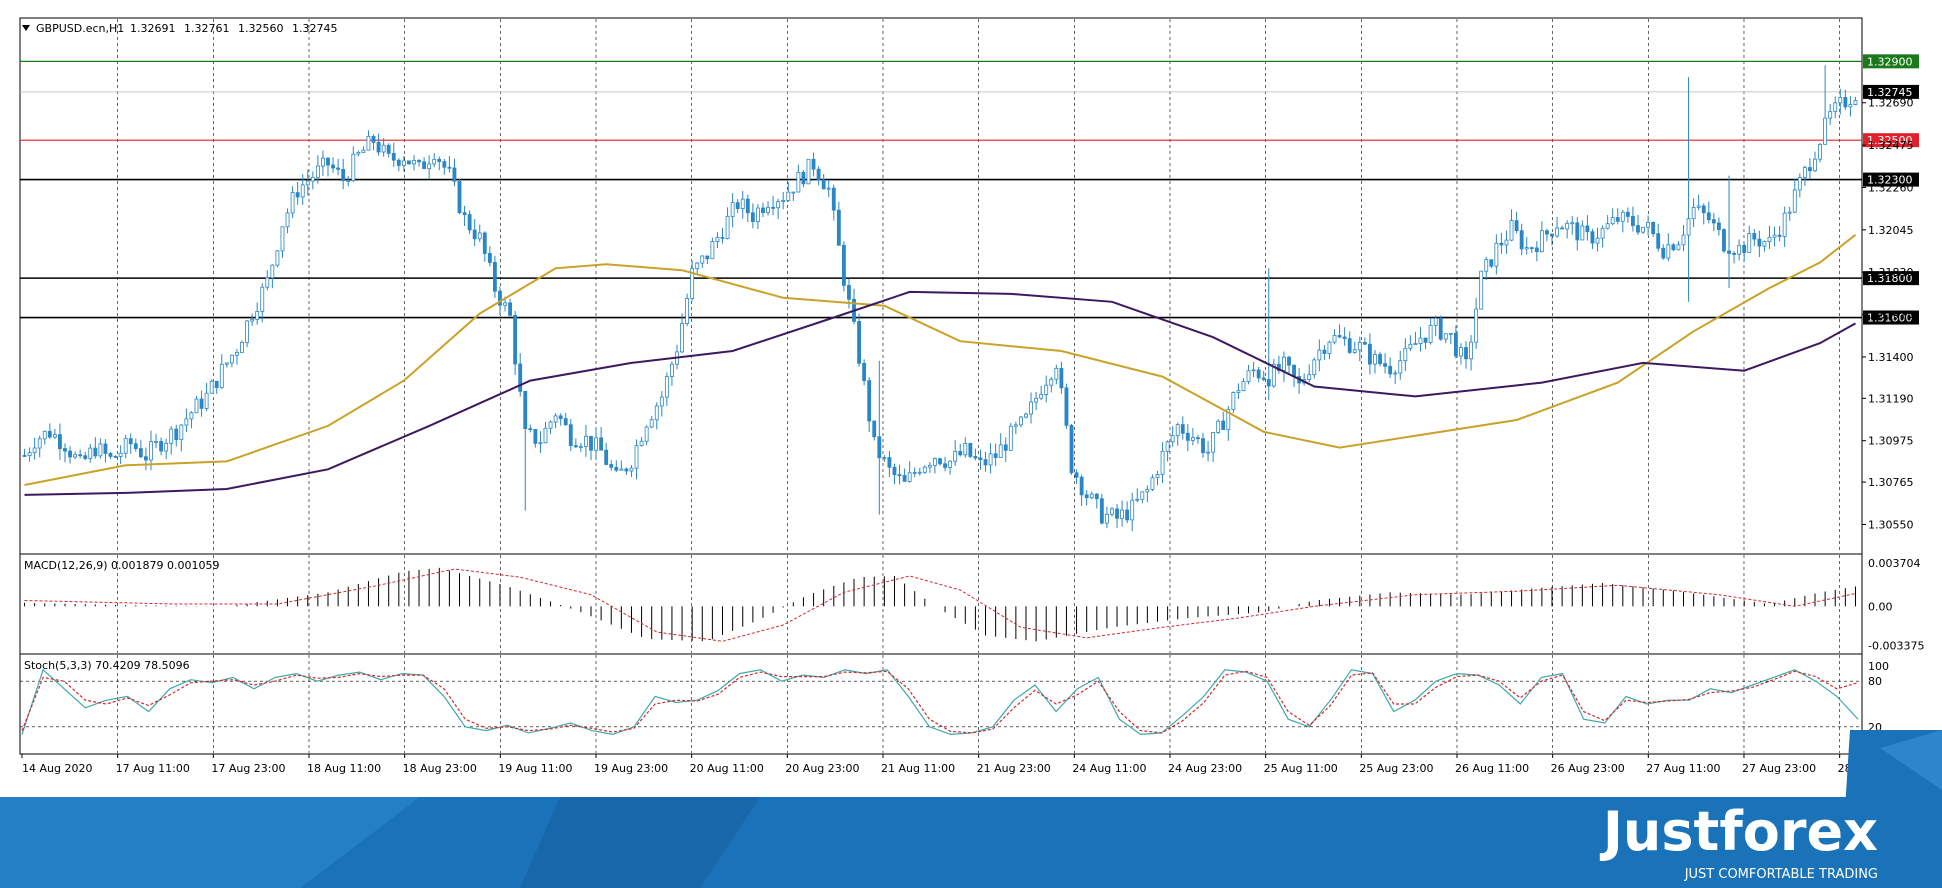 Image resolution: width=1942 pixels, height=888 pixels. Describe the element at coordinates (1890, 61) in the screenshot. I see `price-level-label: 1.32900` at that location.